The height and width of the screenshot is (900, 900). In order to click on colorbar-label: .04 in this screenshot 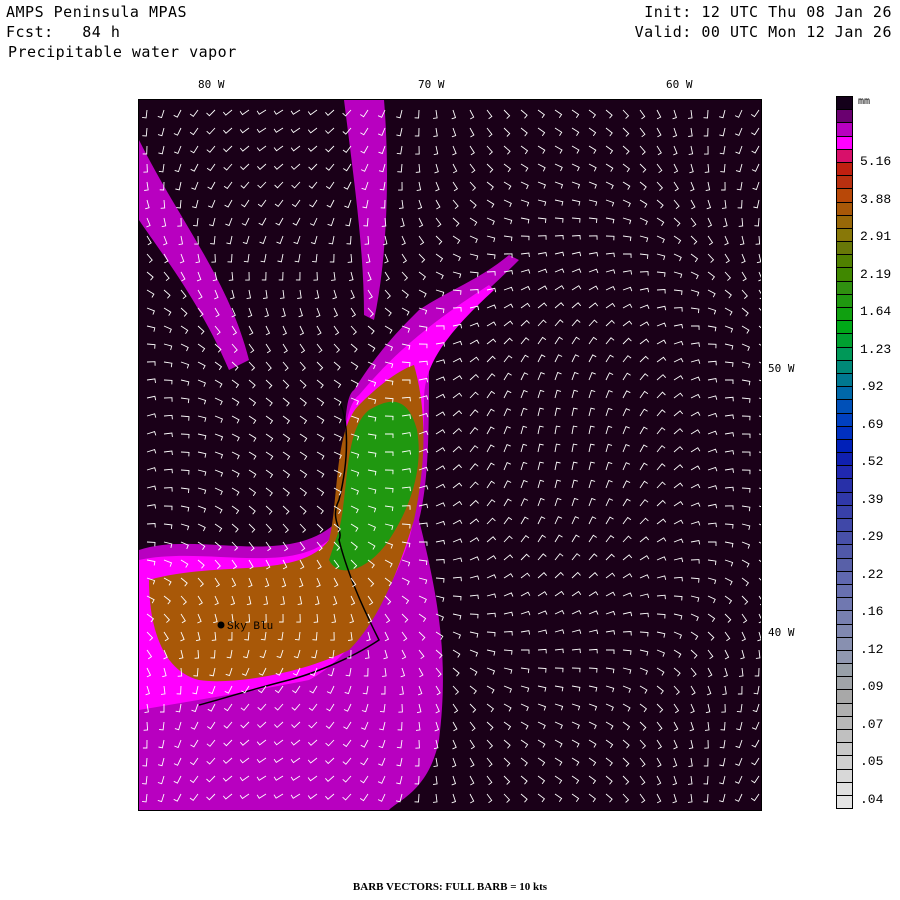, I will do `click(872, 799)`.